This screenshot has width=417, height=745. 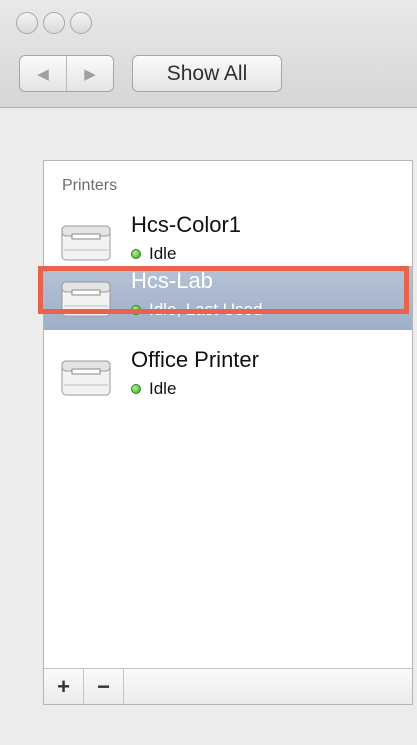 What do you see at coordinates (223, 290) in the screenshot?
I see `selection-highlight-box` at bounding box center [223, 290].